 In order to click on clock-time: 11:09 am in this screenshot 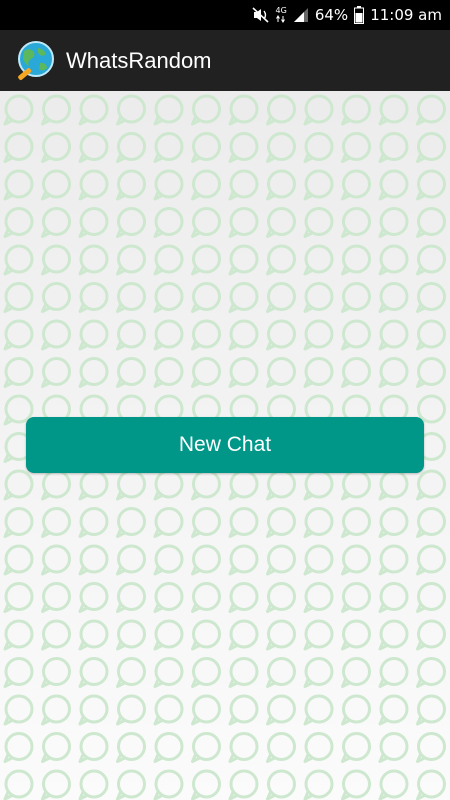, I will do `click(406, 15)`.